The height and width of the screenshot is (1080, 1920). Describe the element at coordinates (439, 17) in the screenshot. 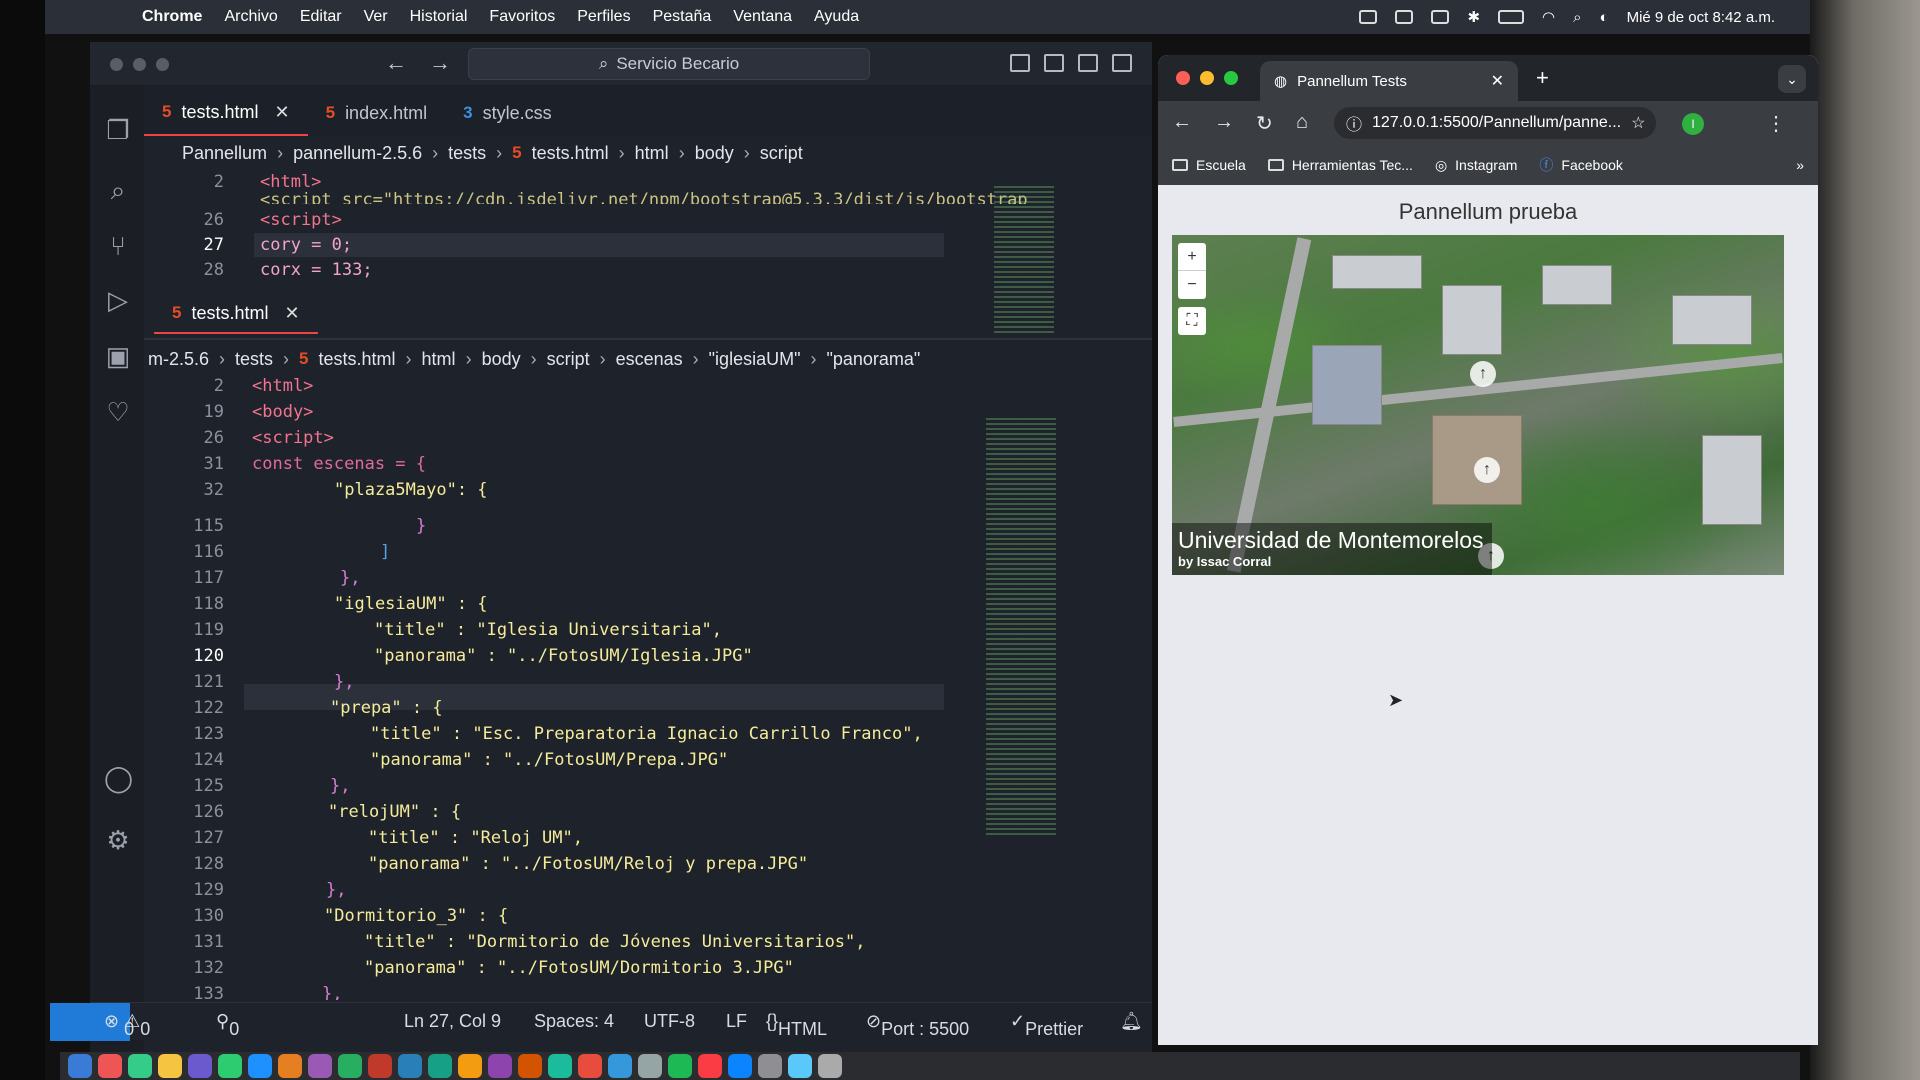

I see `menu-historial: Historial` at that location.